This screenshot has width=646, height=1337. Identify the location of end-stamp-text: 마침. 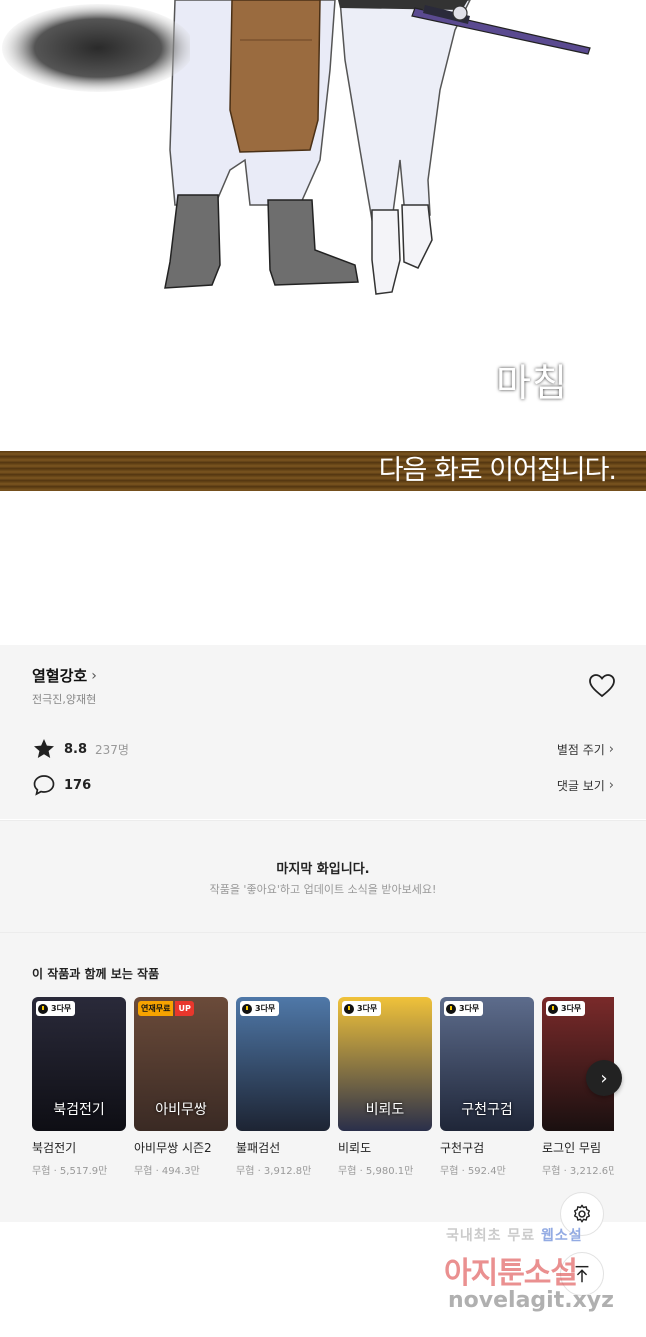
(532, 383).